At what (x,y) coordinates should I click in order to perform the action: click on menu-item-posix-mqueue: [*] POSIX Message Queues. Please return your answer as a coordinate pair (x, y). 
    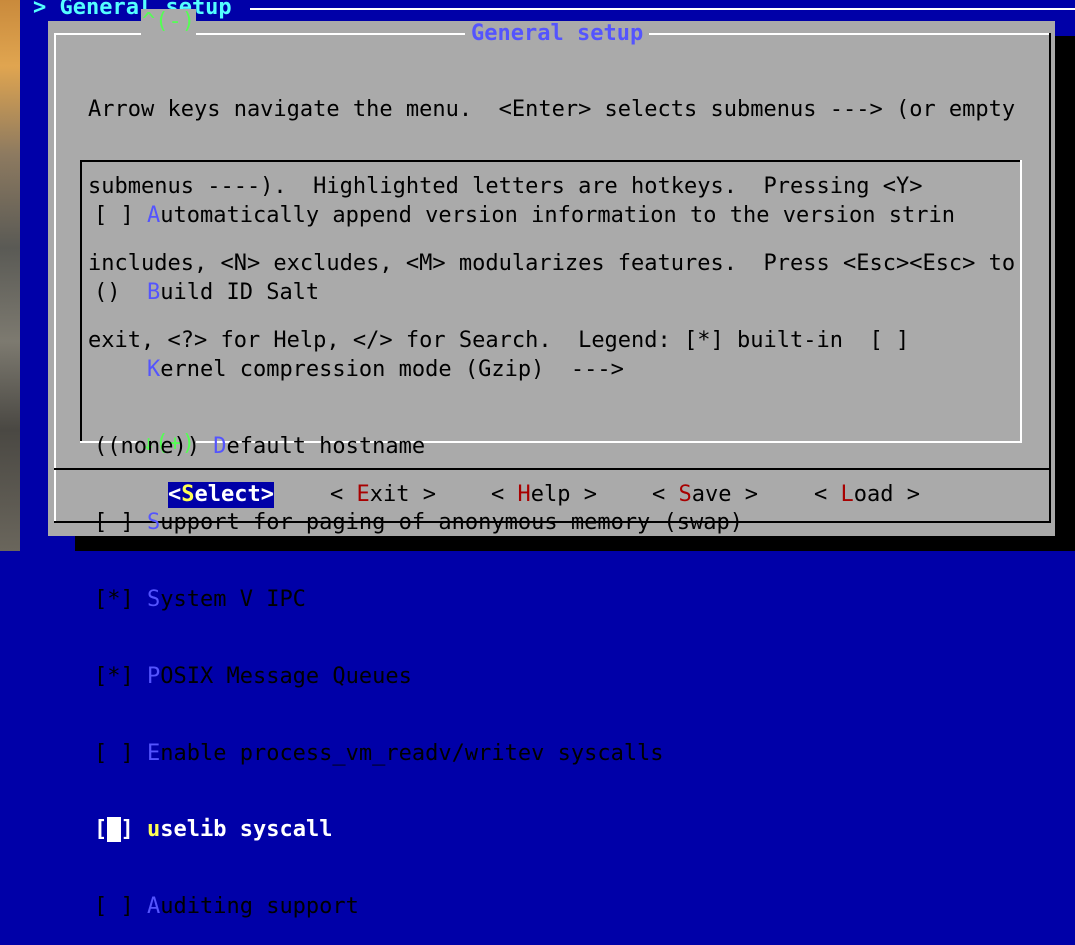
    Looking at the image, I should click on (534, 677).